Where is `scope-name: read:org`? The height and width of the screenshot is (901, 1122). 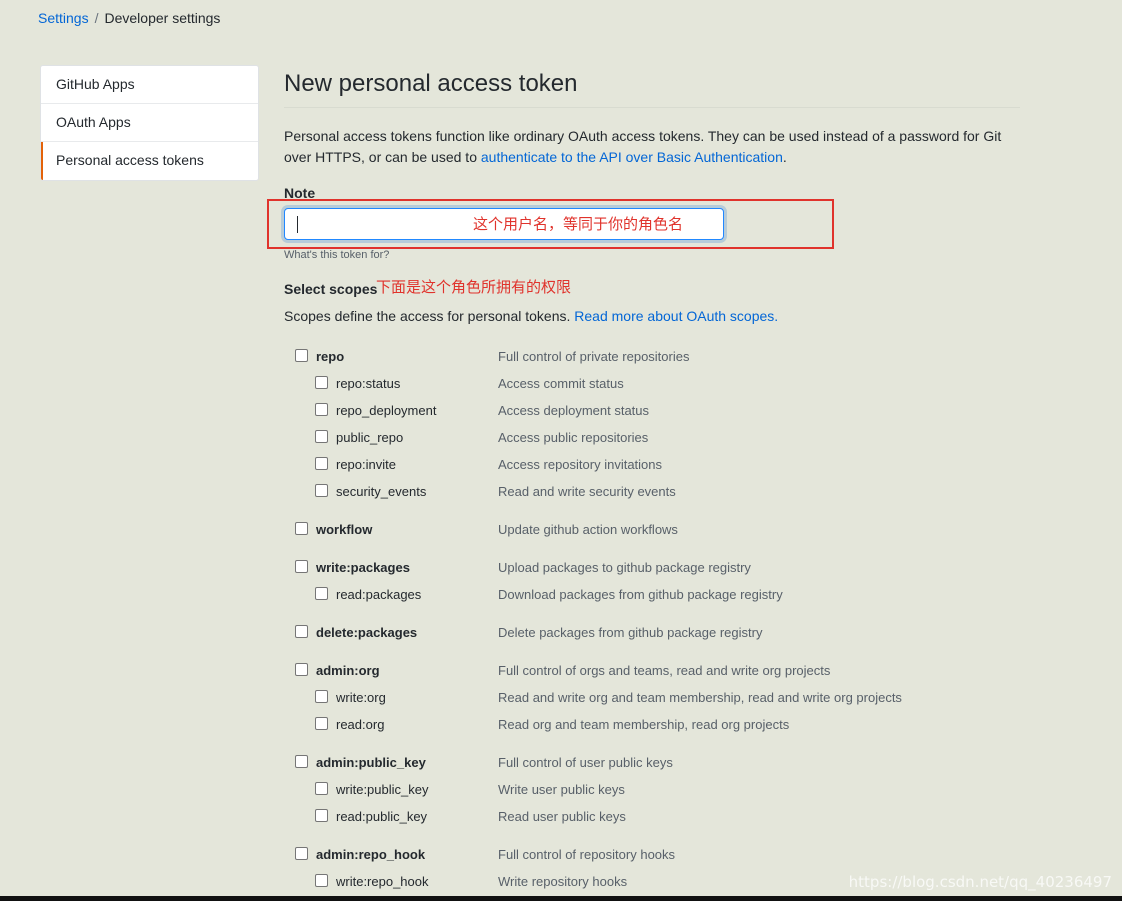 scope-name: read:org is located at coordinates (360, 725).